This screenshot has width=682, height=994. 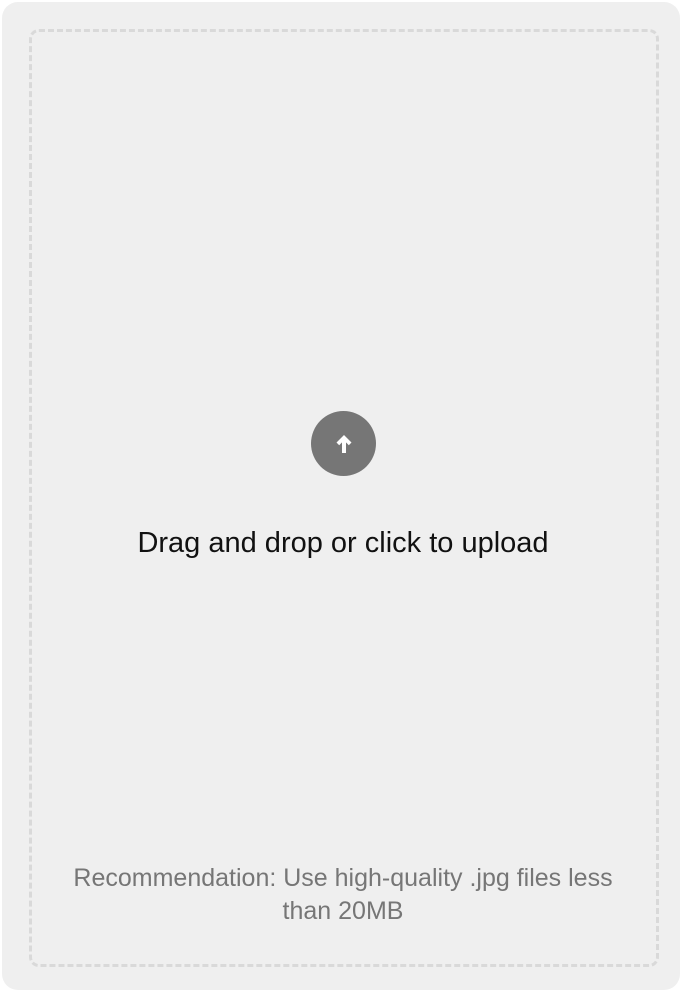 What do you see at coordinates (343, 543) in the screenshot?
I see `upload-prompt-text: Drag and drop or click to upload` at bounding box center [343, 543].